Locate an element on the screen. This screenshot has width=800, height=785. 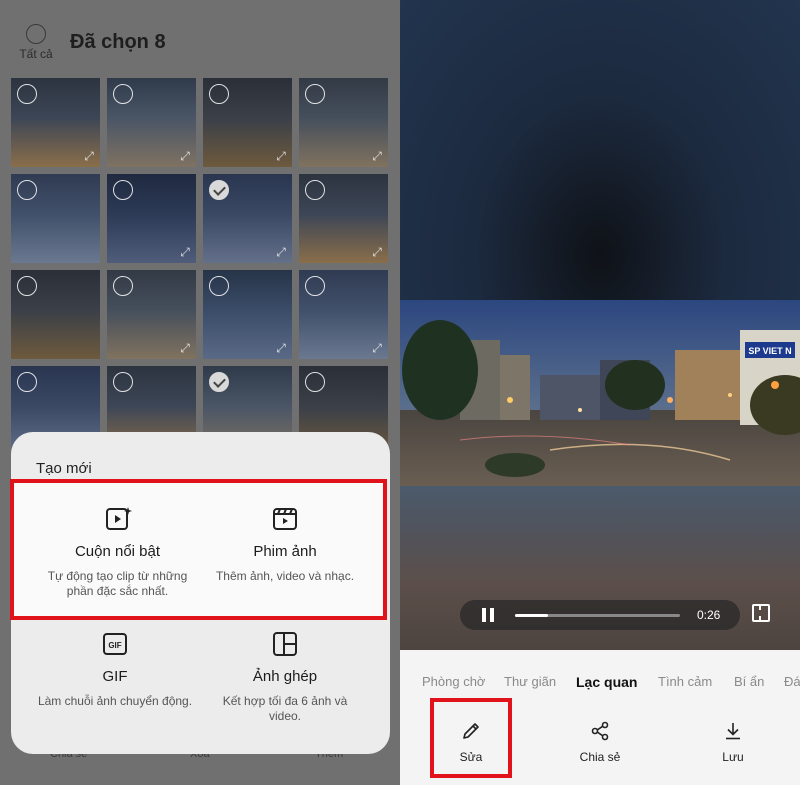
edit-highlight-annotation-box is located at coordinates (471, 738).